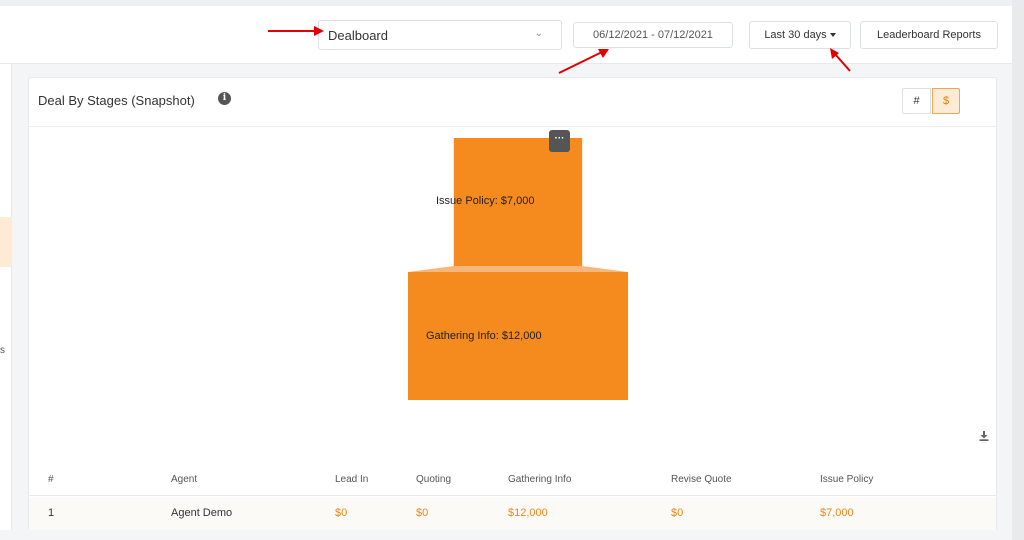  What do you see at coordinates (984, 436) in the screenshot?
I see `download-icon` at bounding box center [984, 436].